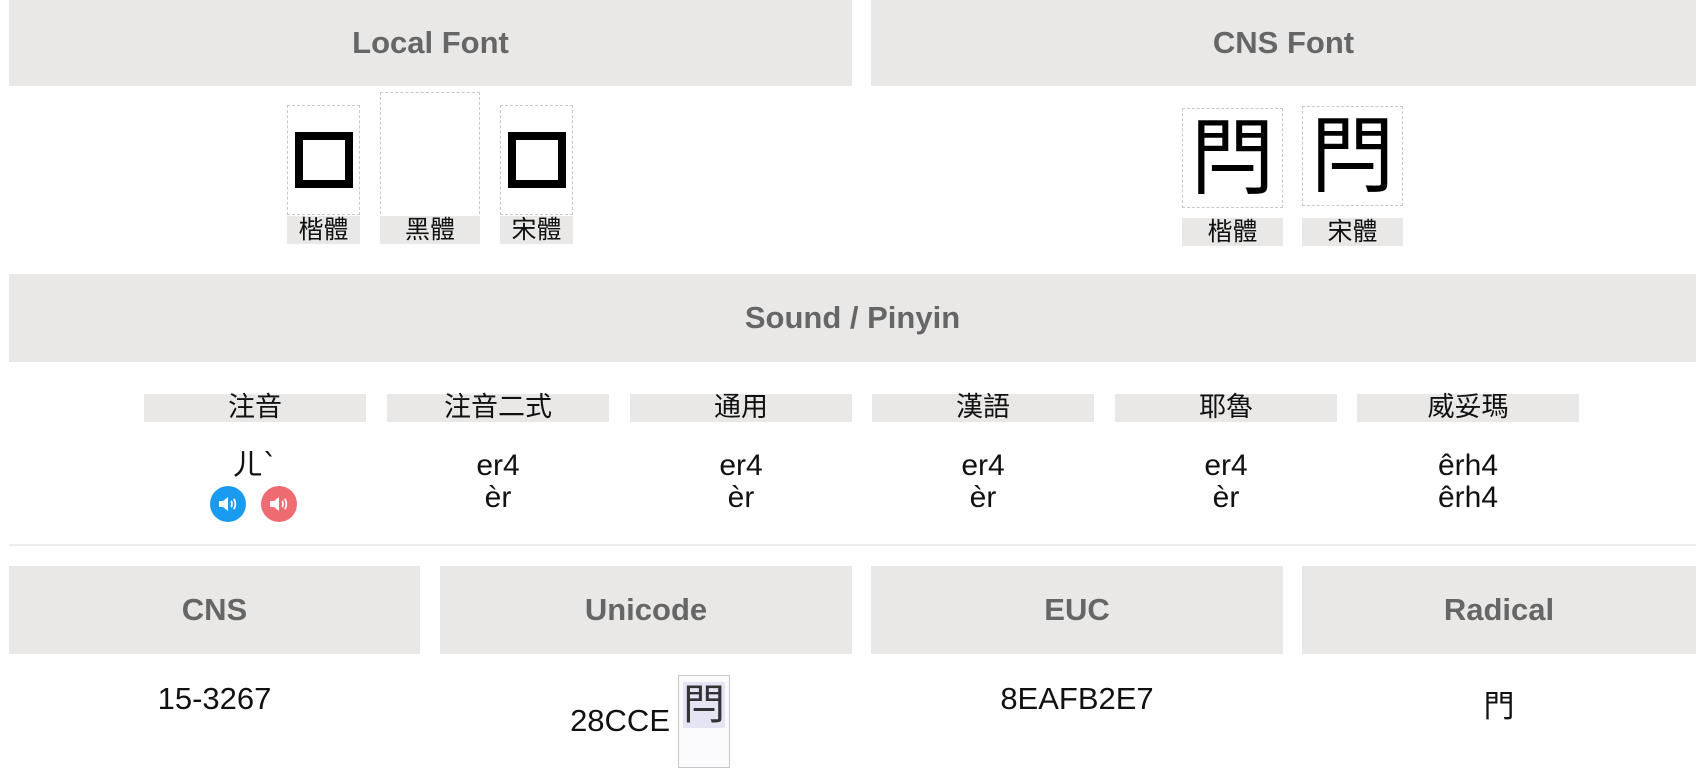 Image resolution: width=1696 pixels, height=768 pixels. What do you see at coordinates (430, 160) in the screenshot?
I see `local-font-hei-glyph` at bounding box center [430, 160].